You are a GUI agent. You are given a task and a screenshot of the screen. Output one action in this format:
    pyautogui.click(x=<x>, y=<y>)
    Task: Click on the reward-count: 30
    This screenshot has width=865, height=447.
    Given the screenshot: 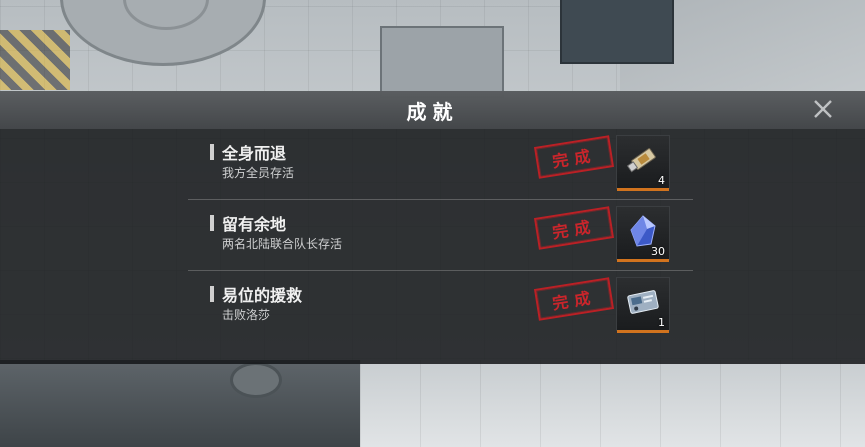 What is the action you would take?
    pyautogui.click(x=658, y=251)
    